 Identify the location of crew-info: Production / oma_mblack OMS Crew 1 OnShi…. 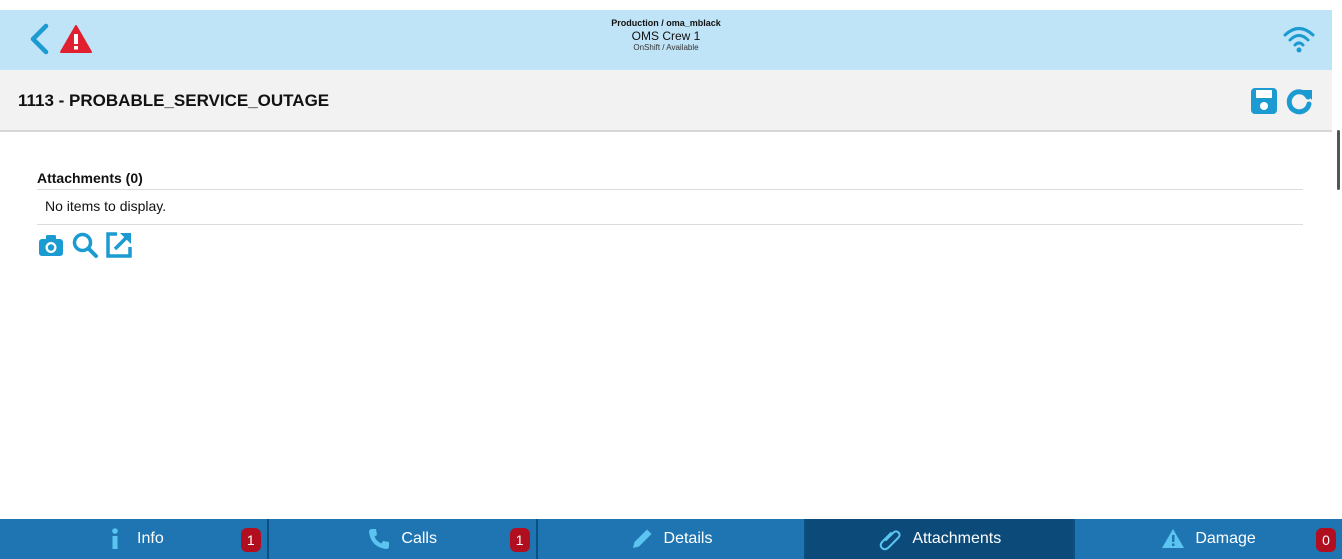
(666, 35).